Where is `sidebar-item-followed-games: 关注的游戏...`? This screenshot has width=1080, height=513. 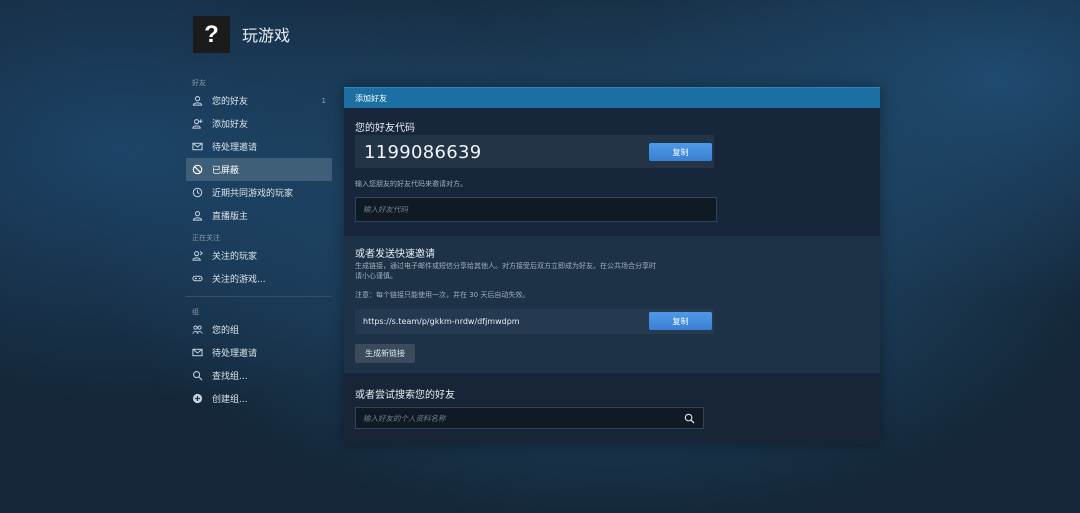
sidebar-item-followed-games: 关注的游戏... is located at coordinates (259, 278).